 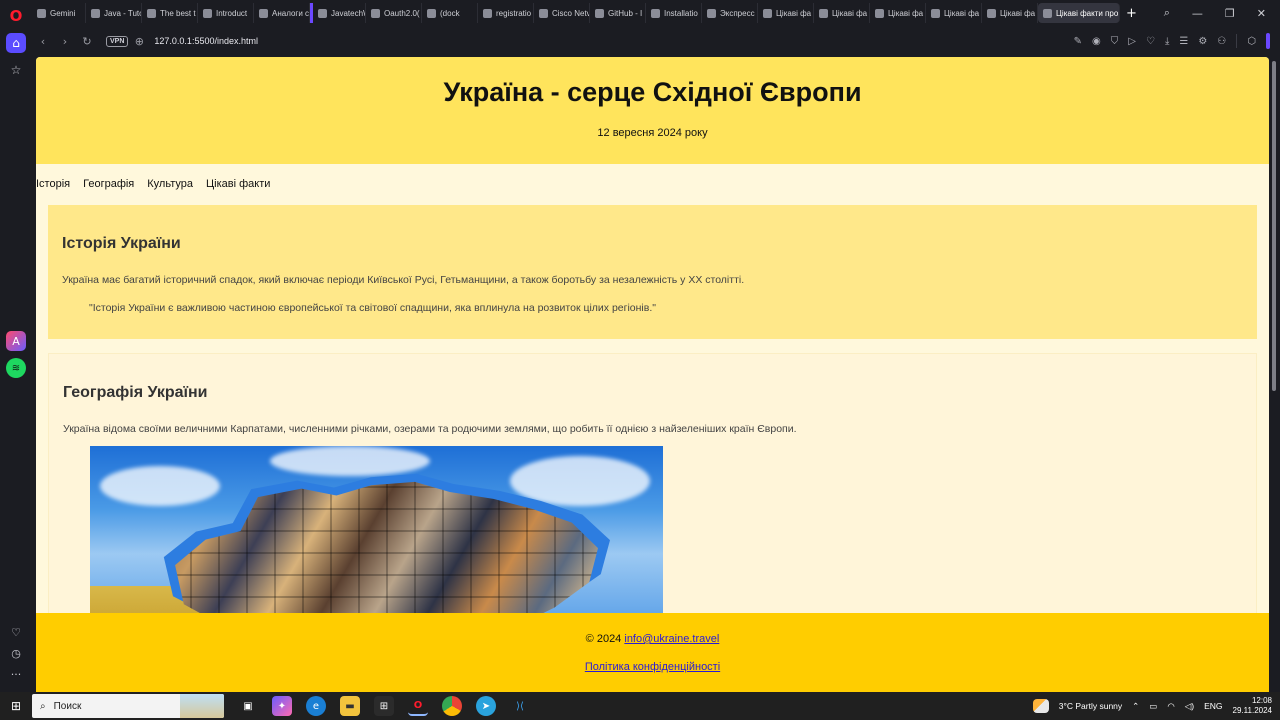 I want to click on nav-link-history: Історія, so click(x=53, y=184).